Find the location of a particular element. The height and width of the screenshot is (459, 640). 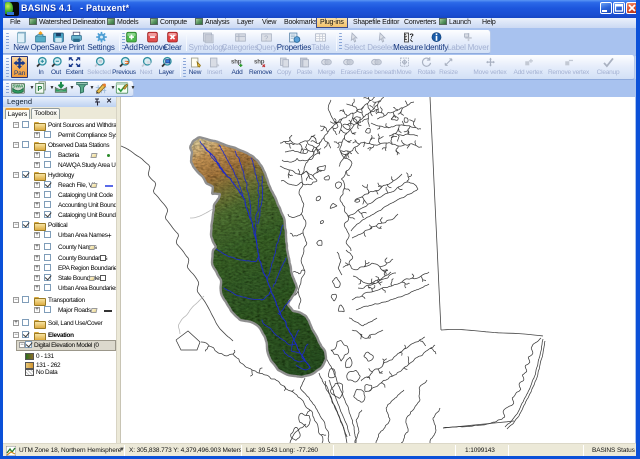

svg-text: P is located at coordinates (39, 88).